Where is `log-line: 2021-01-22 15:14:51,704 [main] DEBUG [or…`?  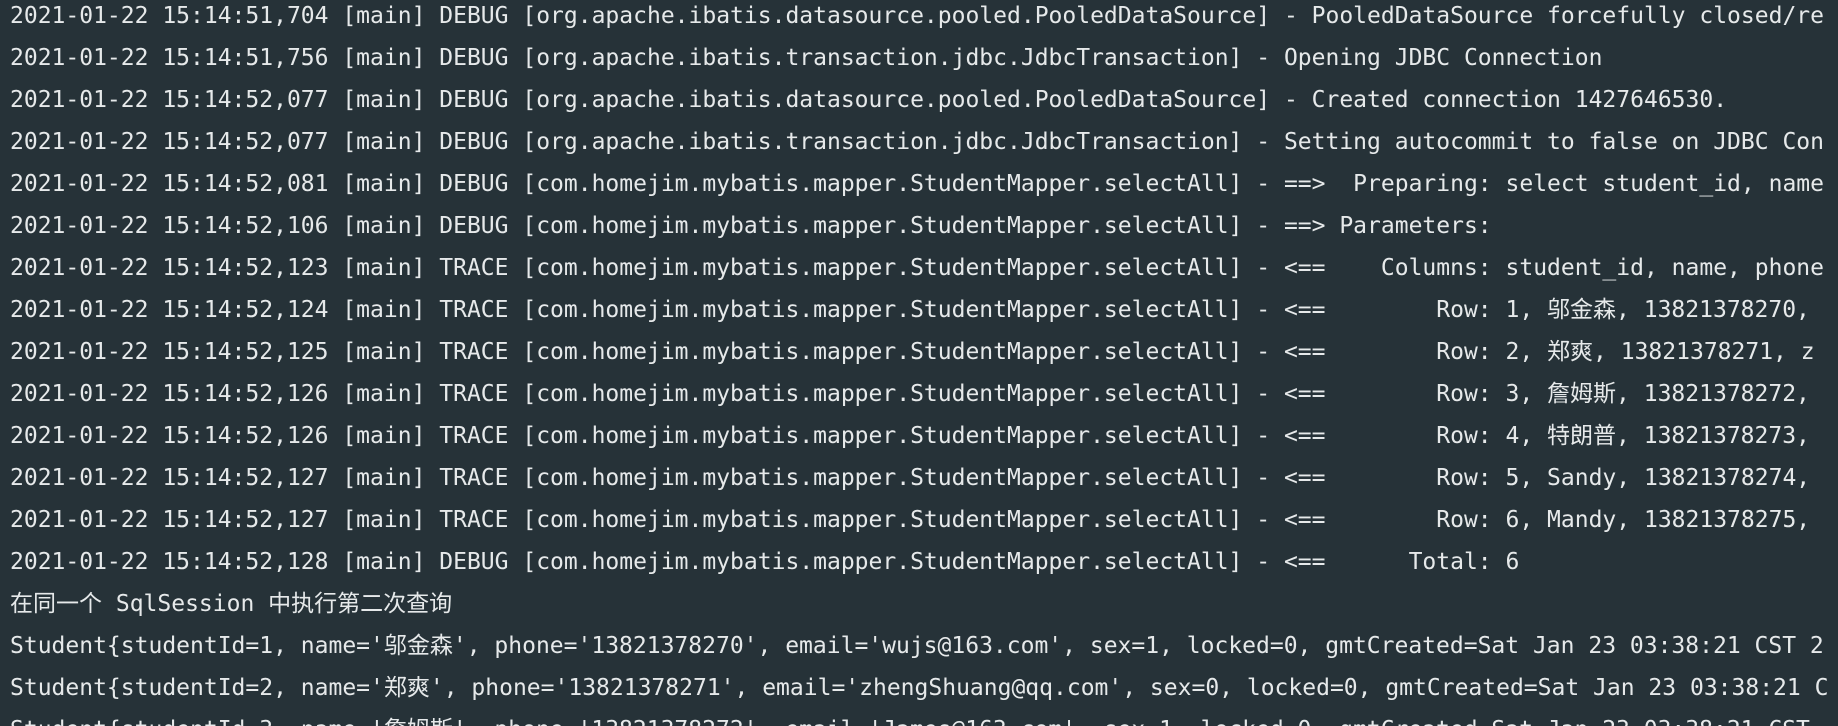
log-line: 2021-01-22 15:14:51,704 [main] DEBUG [or… is located at coordinates (917, 16).